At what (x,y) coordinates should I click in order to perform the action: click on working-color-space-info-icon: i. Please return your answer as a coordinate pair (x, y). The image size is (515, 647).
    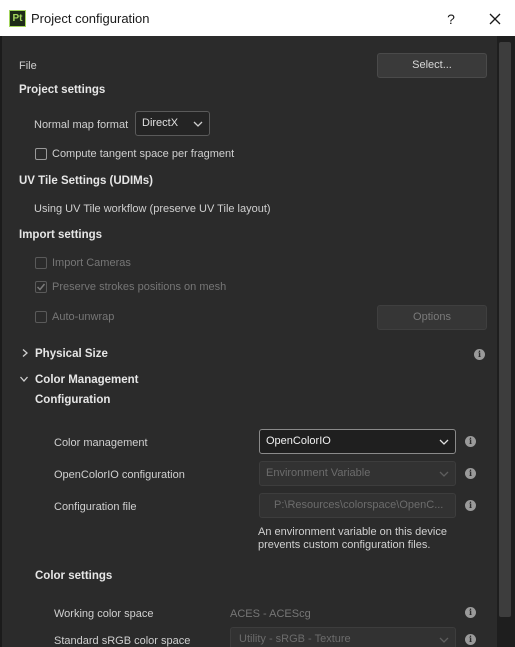
    Looking at the image, I should click on (470, 612).